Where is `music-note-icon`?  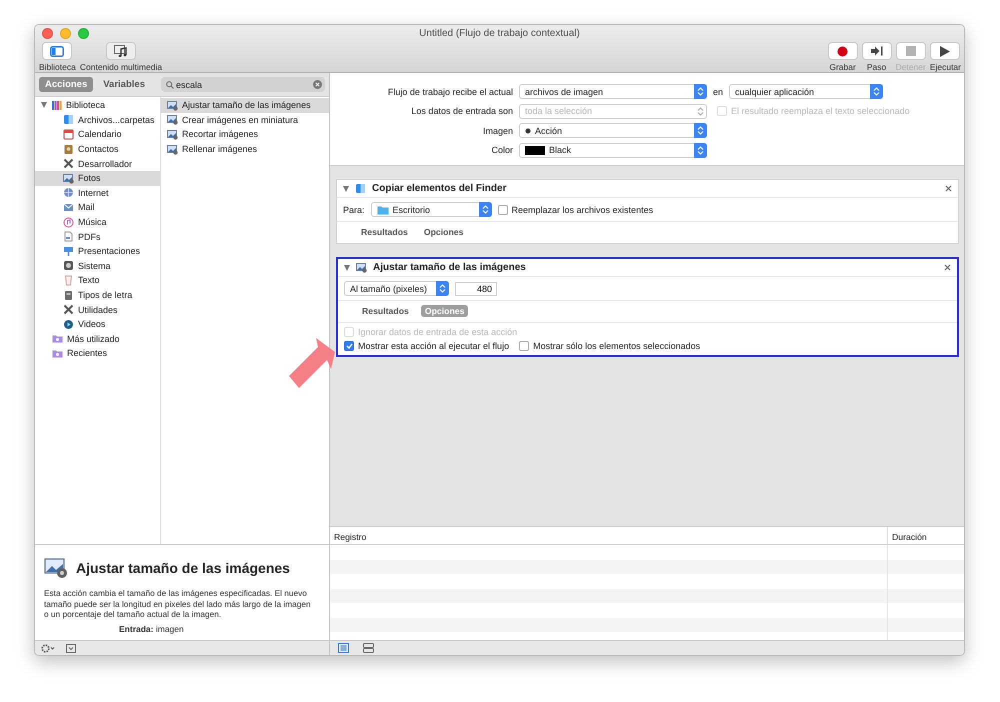 music-note-icon is located at coordinates (121, 51).